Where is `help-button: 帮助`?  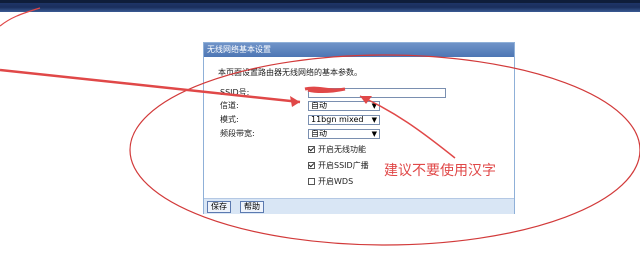
help-button: 帮助 is located at coordinates (252, 207).